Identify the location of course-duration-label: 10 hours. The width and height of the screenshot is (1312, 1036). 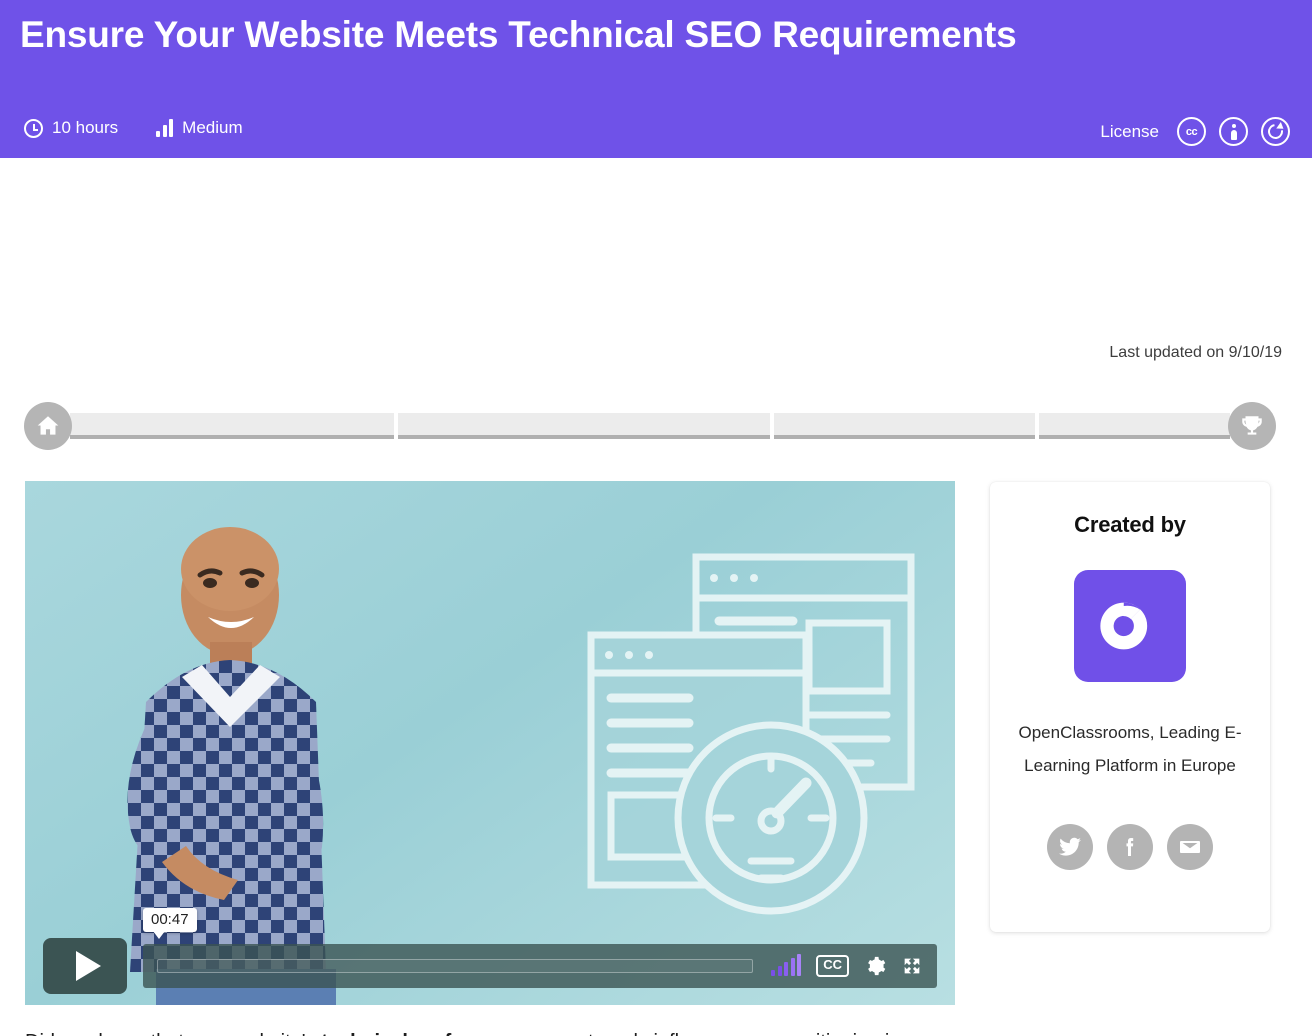
(85, 127).